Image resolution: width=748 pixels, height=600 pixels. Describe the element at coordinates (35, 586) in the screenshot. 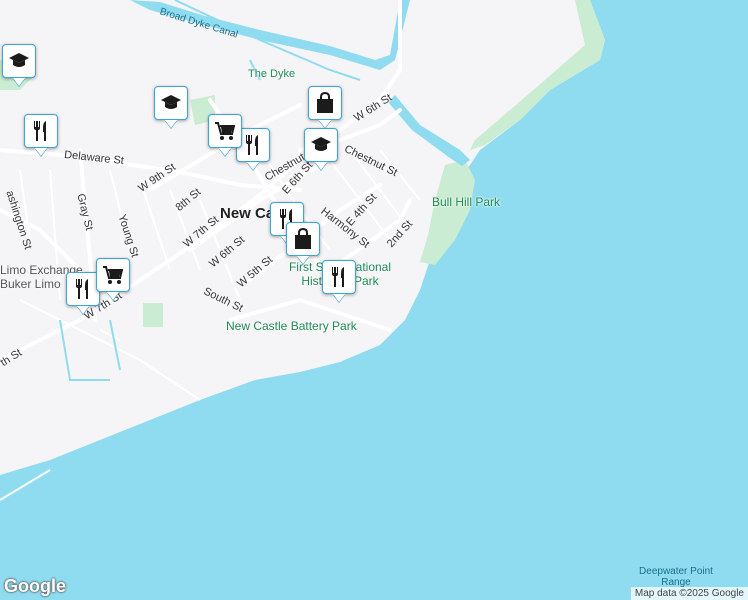

I see `google-logo: Google` at that location.